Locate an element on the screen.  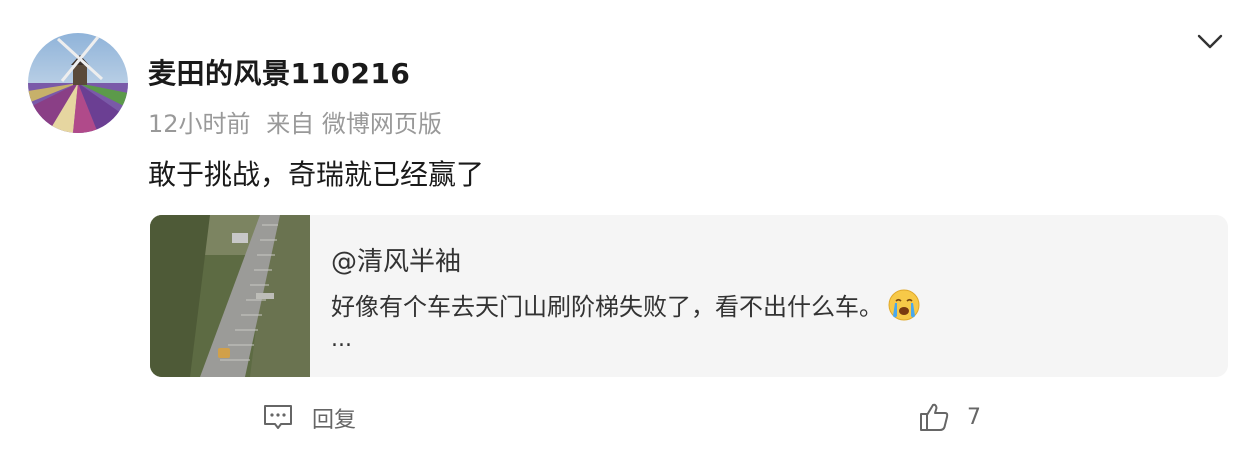
quoted-author: @清风半袖 is located at coordinates (396, 259).